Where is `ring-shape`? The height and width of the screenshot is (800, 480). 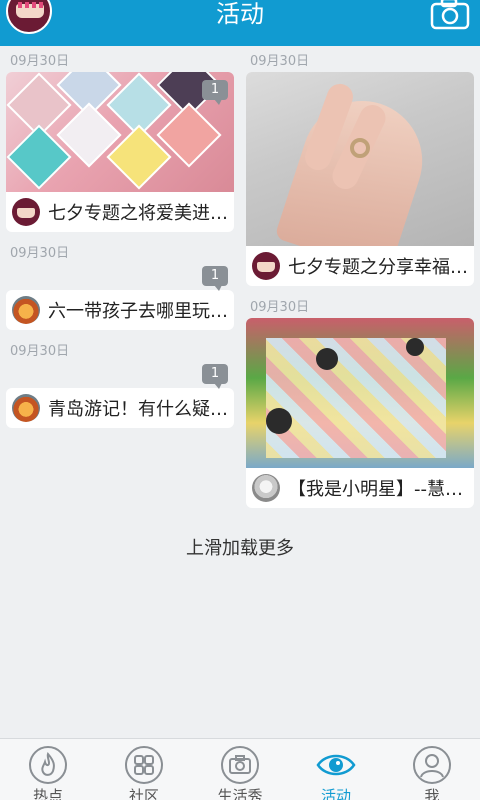 ring-shape is located at coordinates (360, 148).